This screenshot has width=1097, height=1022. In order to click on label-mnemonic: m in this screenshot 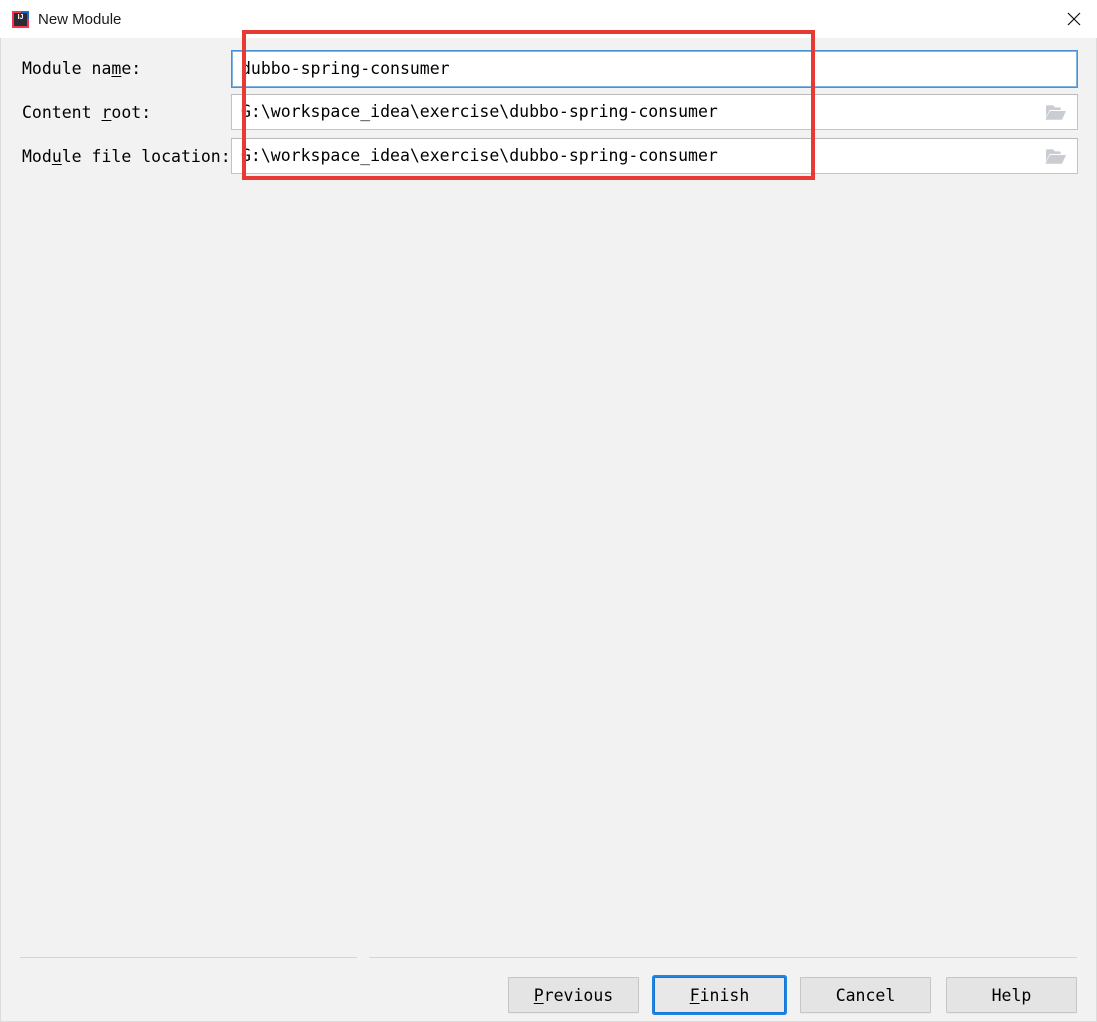, I will do `click(116, 68)`.